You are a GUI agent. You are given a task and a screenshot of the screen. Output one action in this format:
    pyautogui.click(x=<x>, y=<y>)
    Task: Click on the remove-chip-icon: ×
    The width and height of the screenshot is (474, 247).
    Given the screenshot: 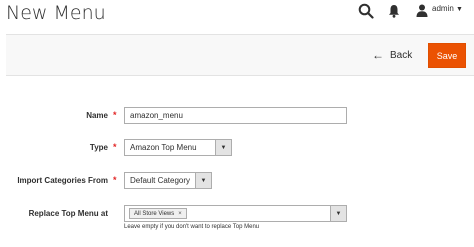 What is the action you would take?
    pyautogui.click(x=180, y=214)
    